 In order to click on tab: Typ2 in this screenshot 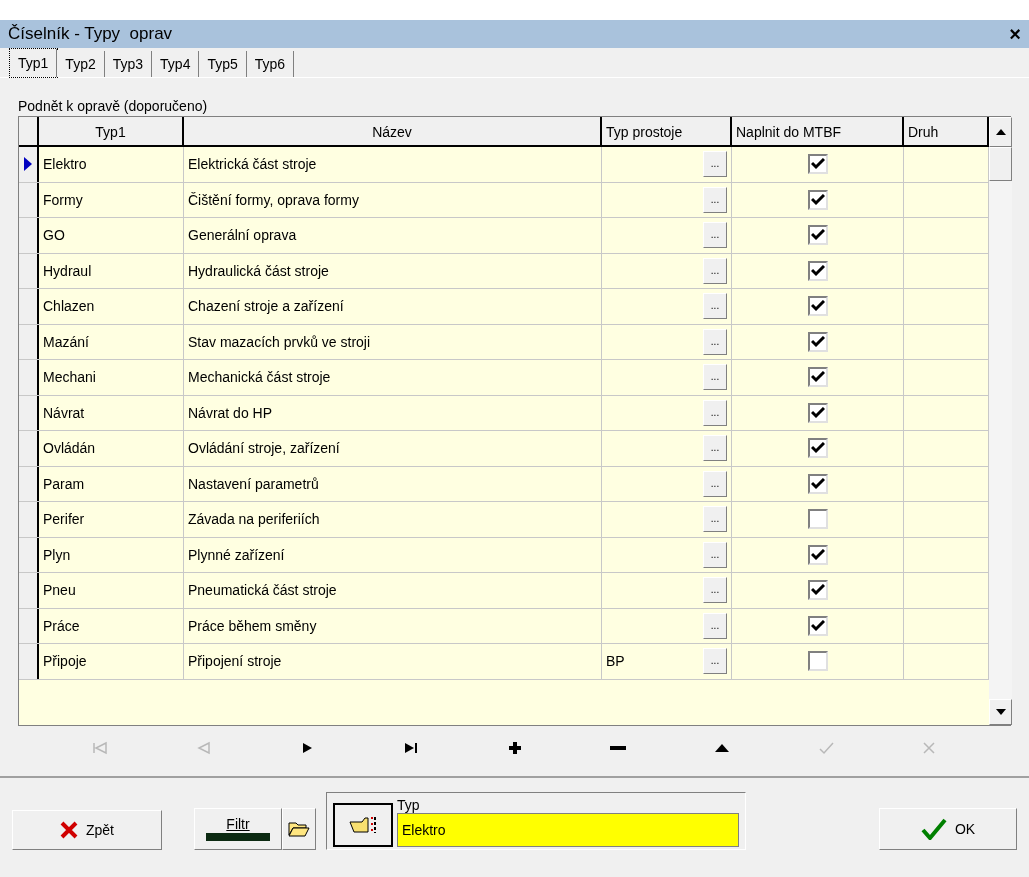, I will do `click(81, 64)`.